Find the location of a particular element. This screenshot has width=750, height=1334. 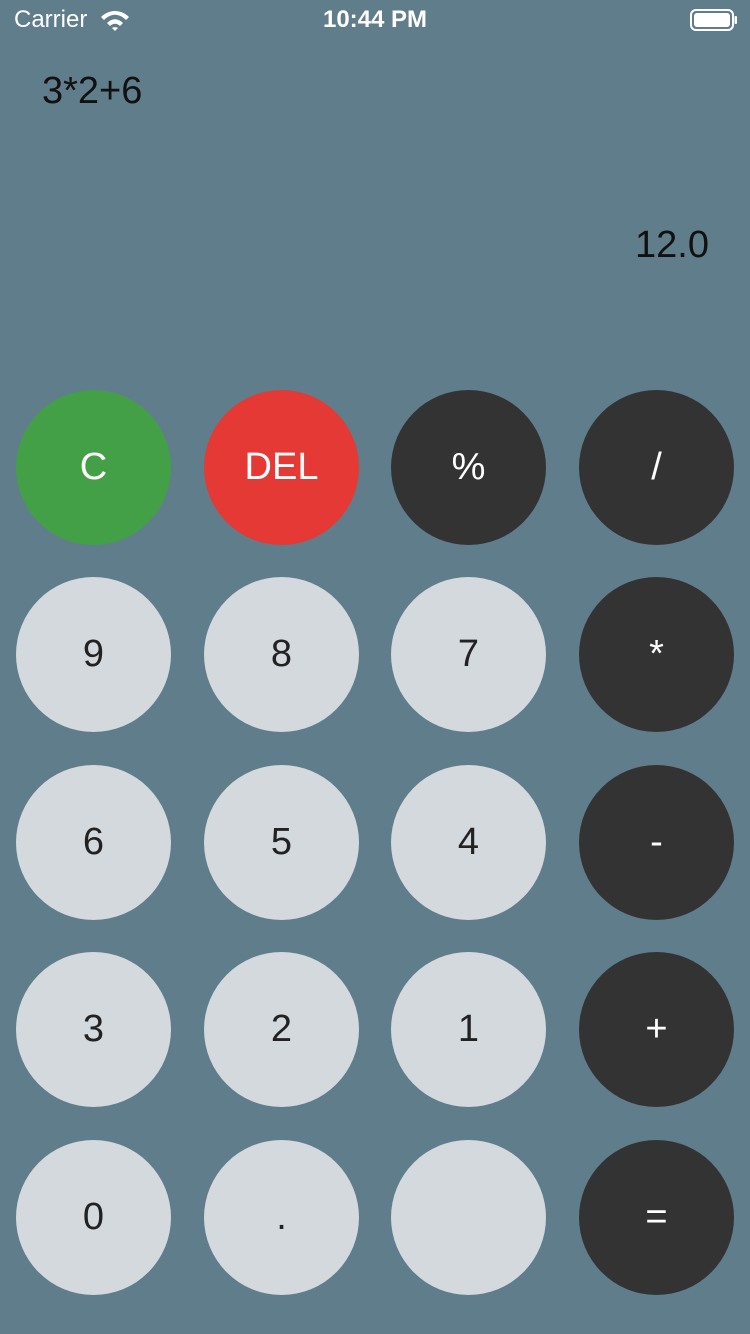

status-time: 10:44 PM is located at coordinates (375, 19).